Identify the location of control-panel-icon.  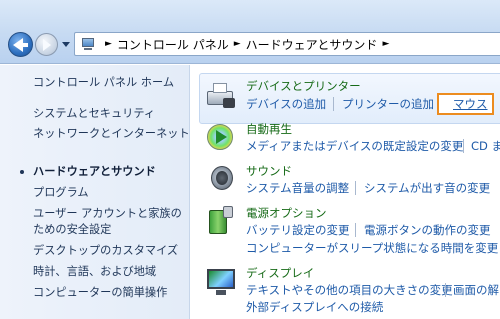
(88, 44).